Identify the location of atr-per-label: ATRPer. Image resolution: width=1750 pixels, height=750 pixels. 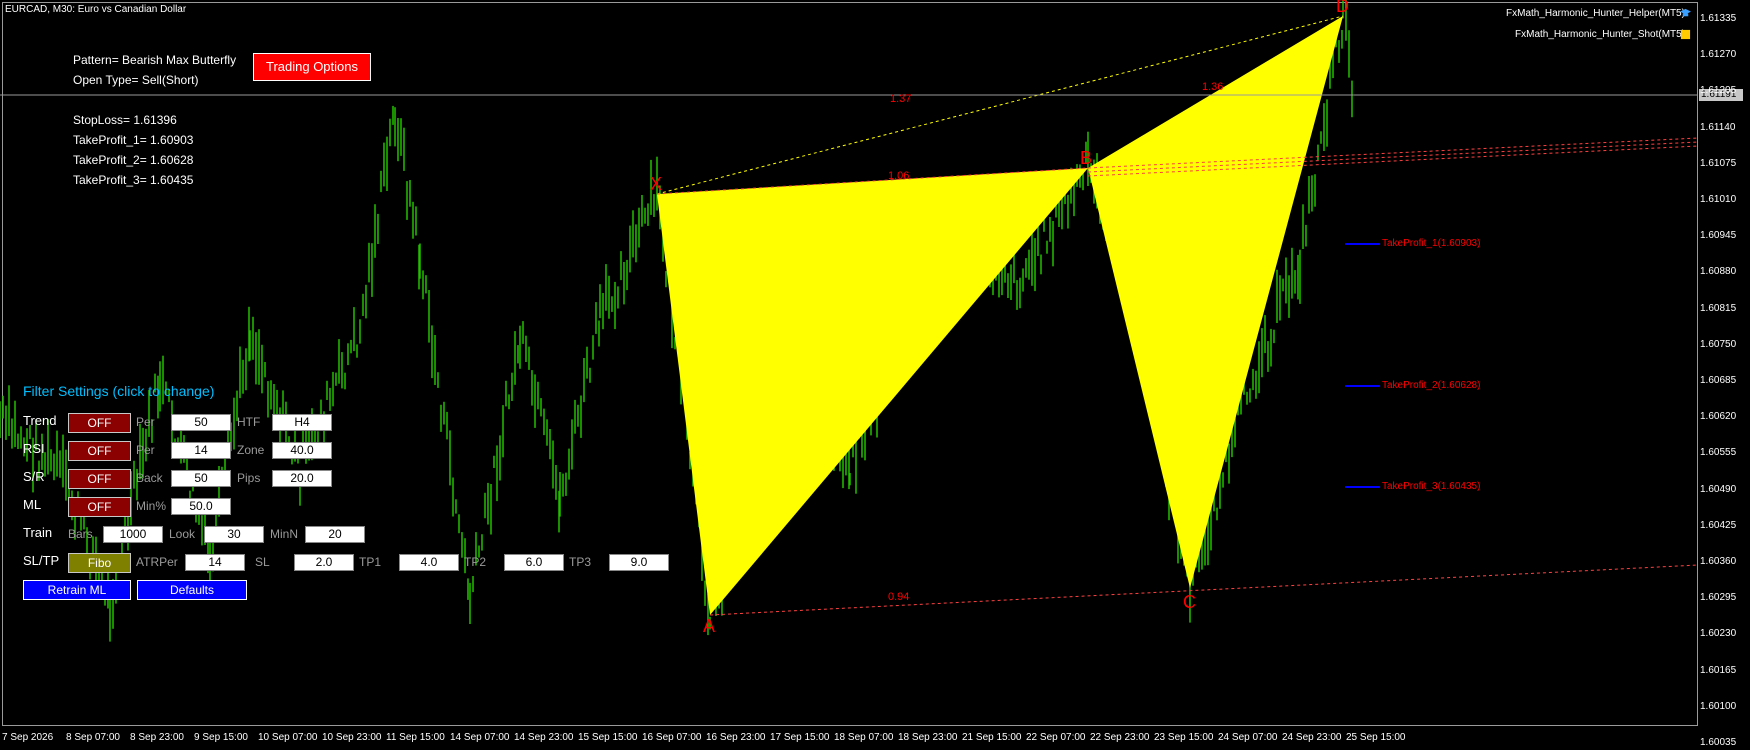
(157, 562).